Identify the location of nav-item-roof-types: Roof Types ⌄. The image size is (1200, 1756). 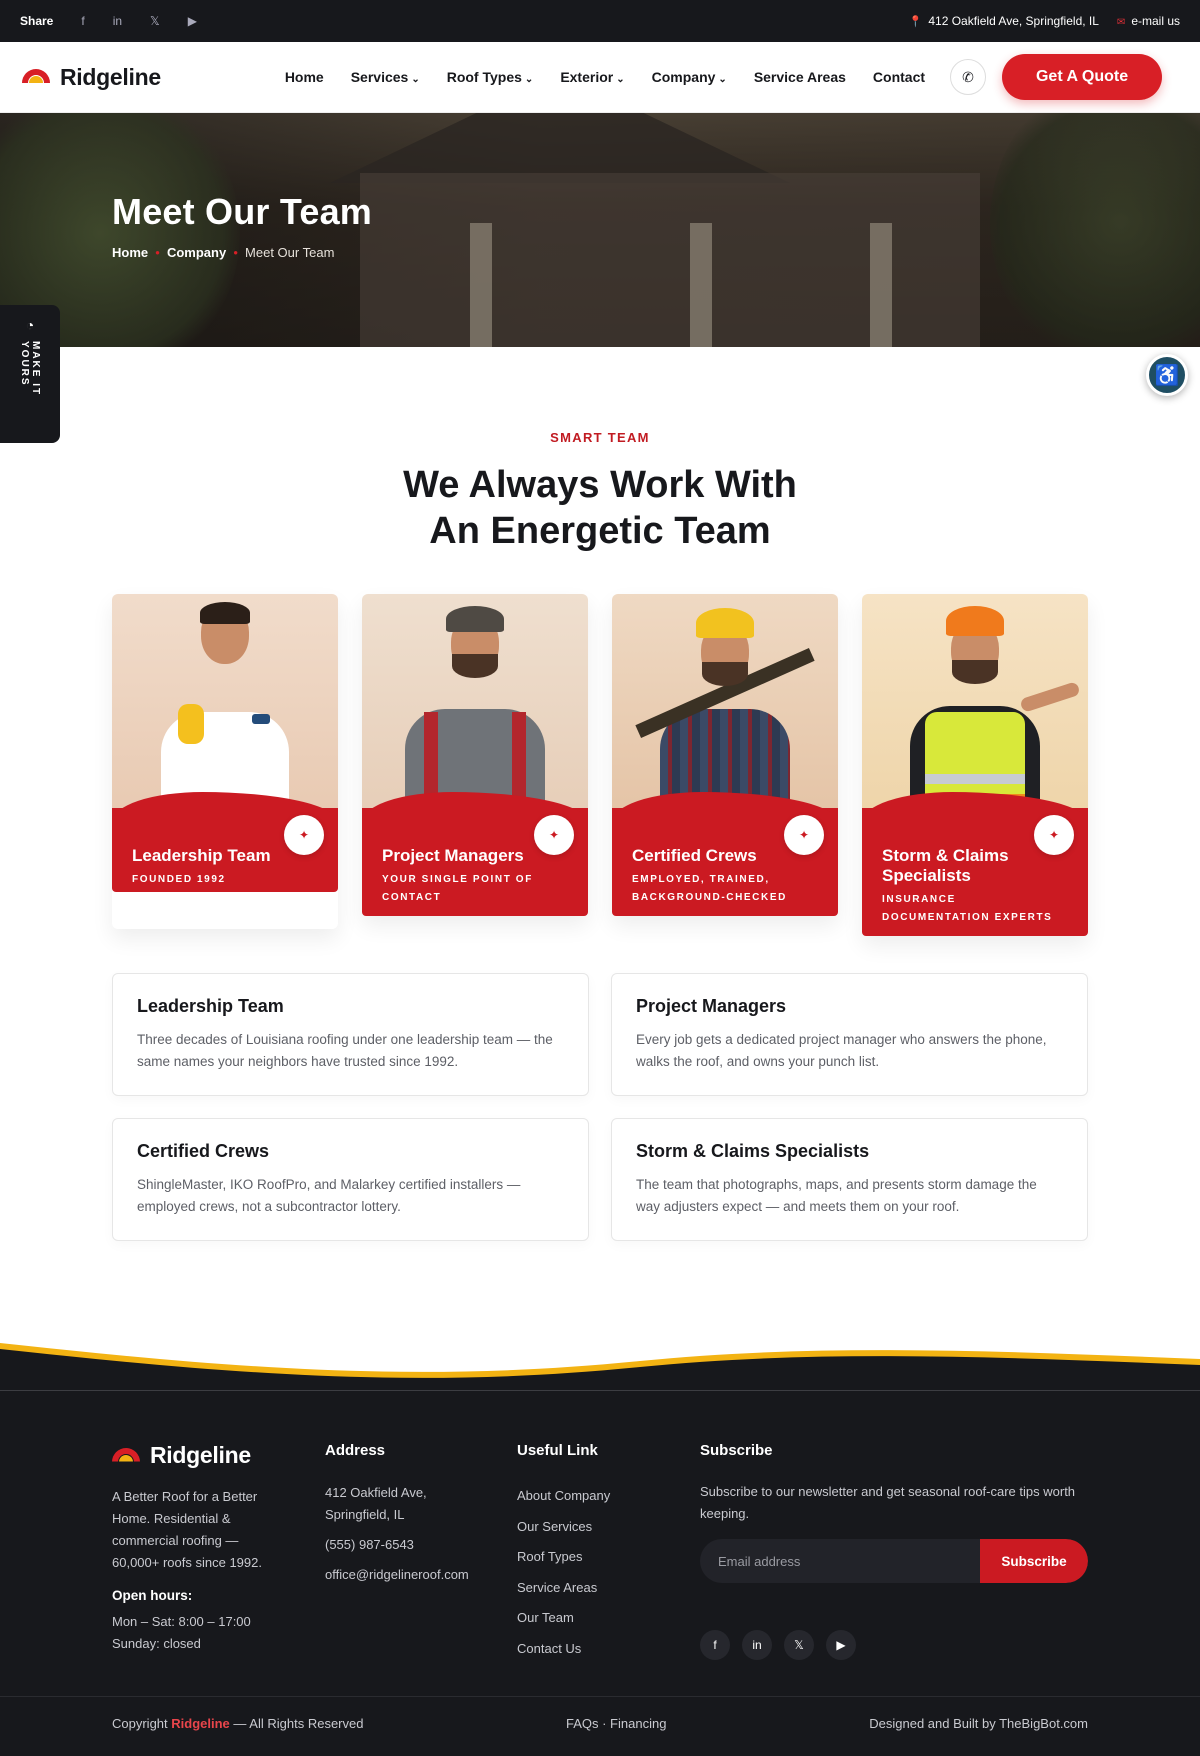
(490, 77).